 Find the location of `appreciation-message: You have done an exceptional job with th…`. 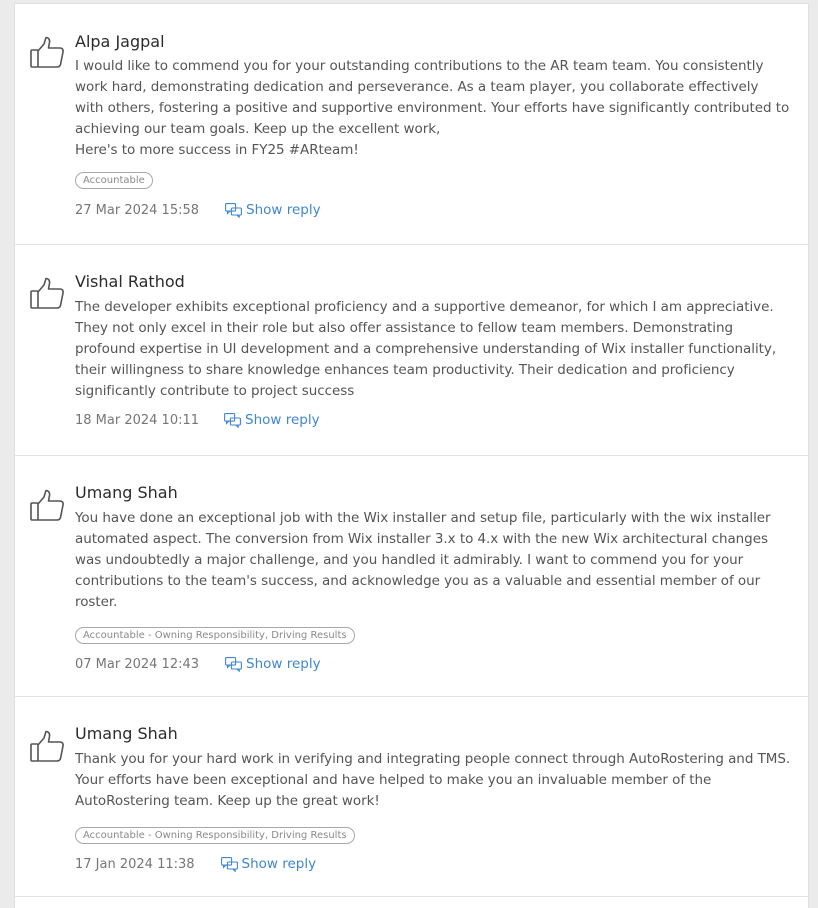

appreciation-message: You have done an exceptional job with th… is located at coordinates (423, 560).